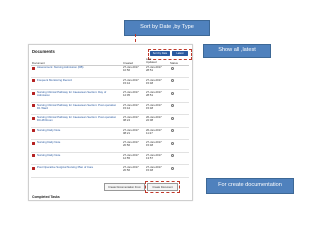  I want to click on callout-show-all: Show all ,latest, so click(237, 51).